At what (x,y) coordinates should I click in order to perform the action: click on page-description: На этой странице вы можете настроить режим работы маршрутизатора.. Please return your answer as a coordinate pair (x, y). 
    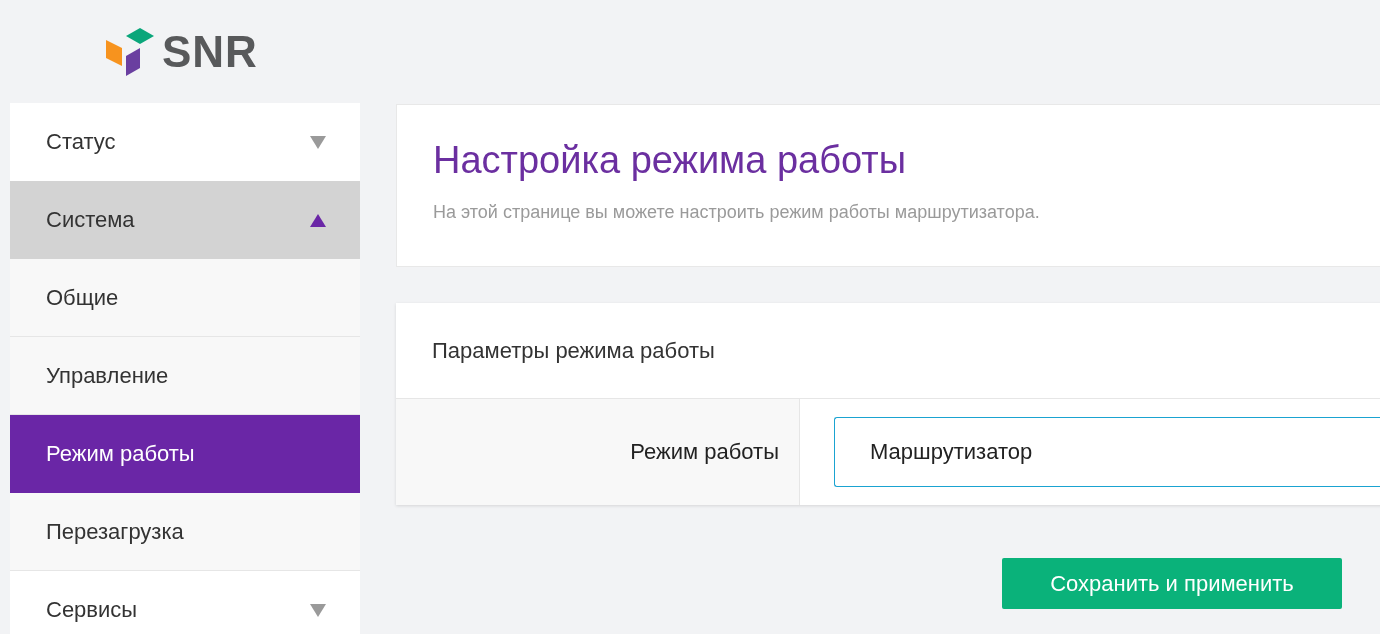
    Looking at the image, I should click on (737, 212).